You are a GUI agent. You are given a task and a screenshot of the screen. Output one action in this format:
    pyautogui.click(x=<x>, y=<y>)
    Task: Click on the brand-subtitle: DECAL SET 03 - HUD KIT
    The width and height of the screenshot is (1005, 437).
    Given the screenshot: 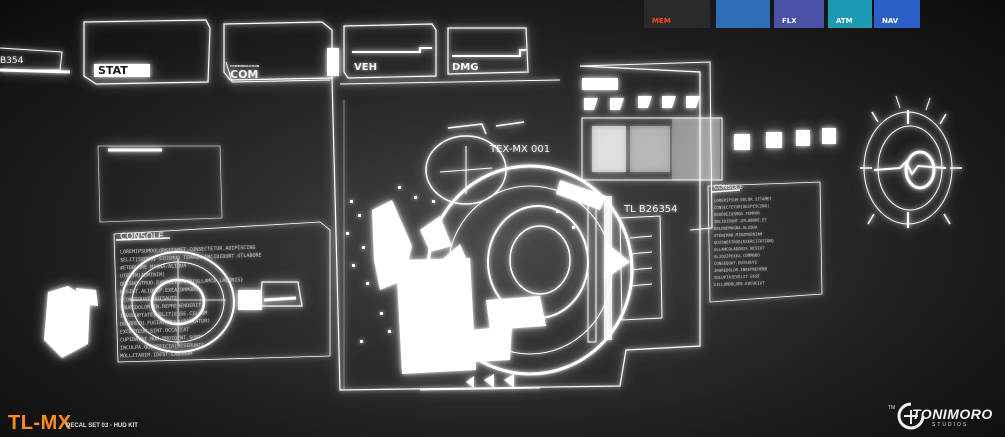 What is the action you would take?
    pyautogui.click(x=102, y=426)
    